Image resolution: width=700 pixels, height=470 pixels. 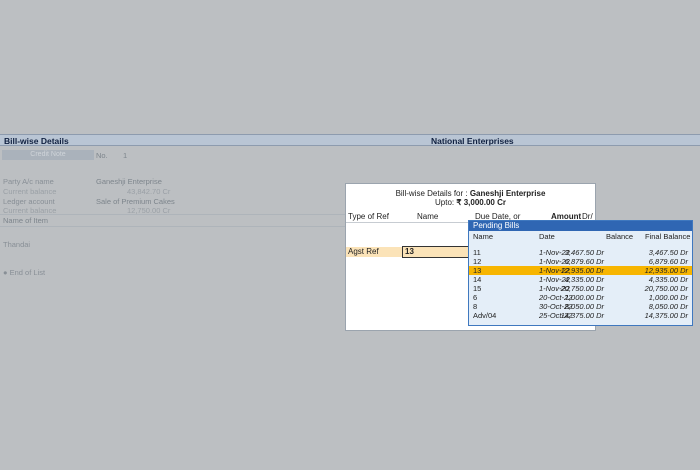 What do you see at coordinates (584, 297) in the screenshot?
I see `bill-balance: 1,000.00 Dr` at bounding box center [584, 297].